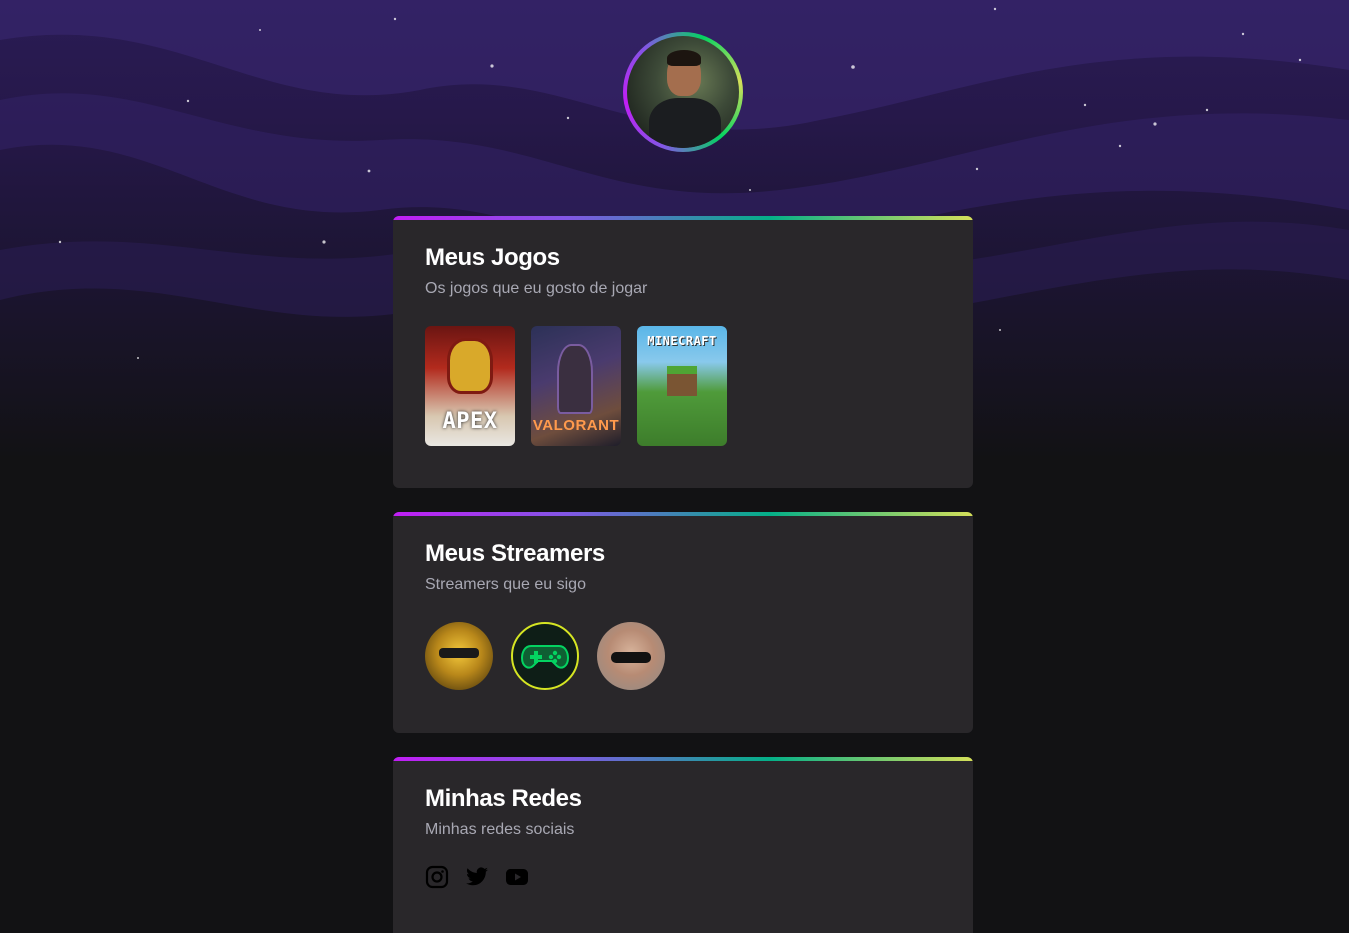  Describe the element at coordinates (575, 379) in the screenshot. I see `valorant-cover` at that location.